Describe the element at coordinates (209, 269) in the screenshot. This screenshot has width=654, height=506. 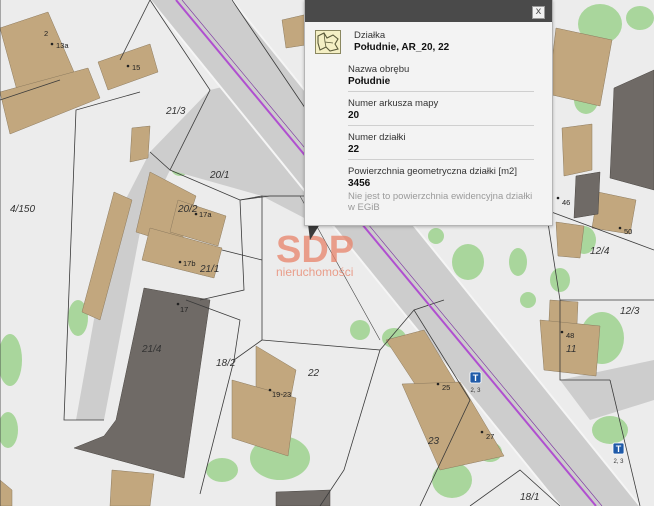
I see `parcel-label: 21/1` at that location.